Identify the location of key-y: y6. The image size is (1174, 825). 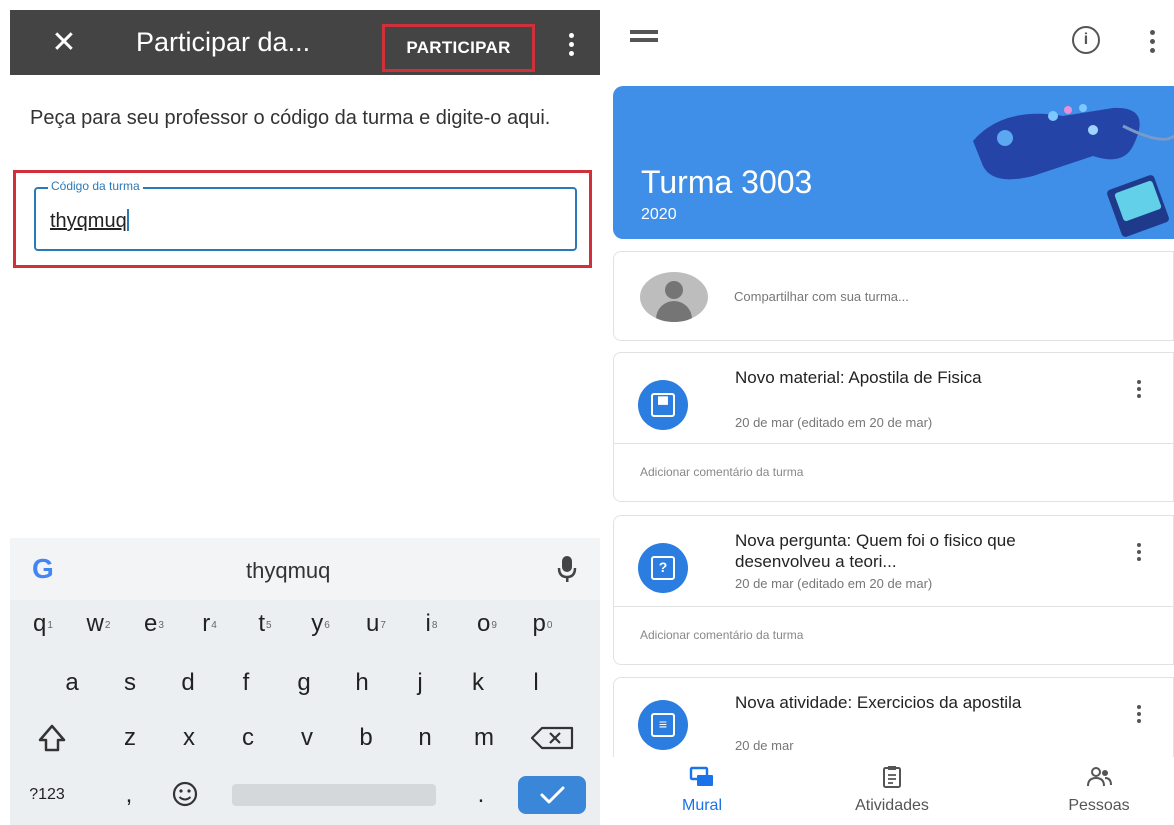
(321, 624).